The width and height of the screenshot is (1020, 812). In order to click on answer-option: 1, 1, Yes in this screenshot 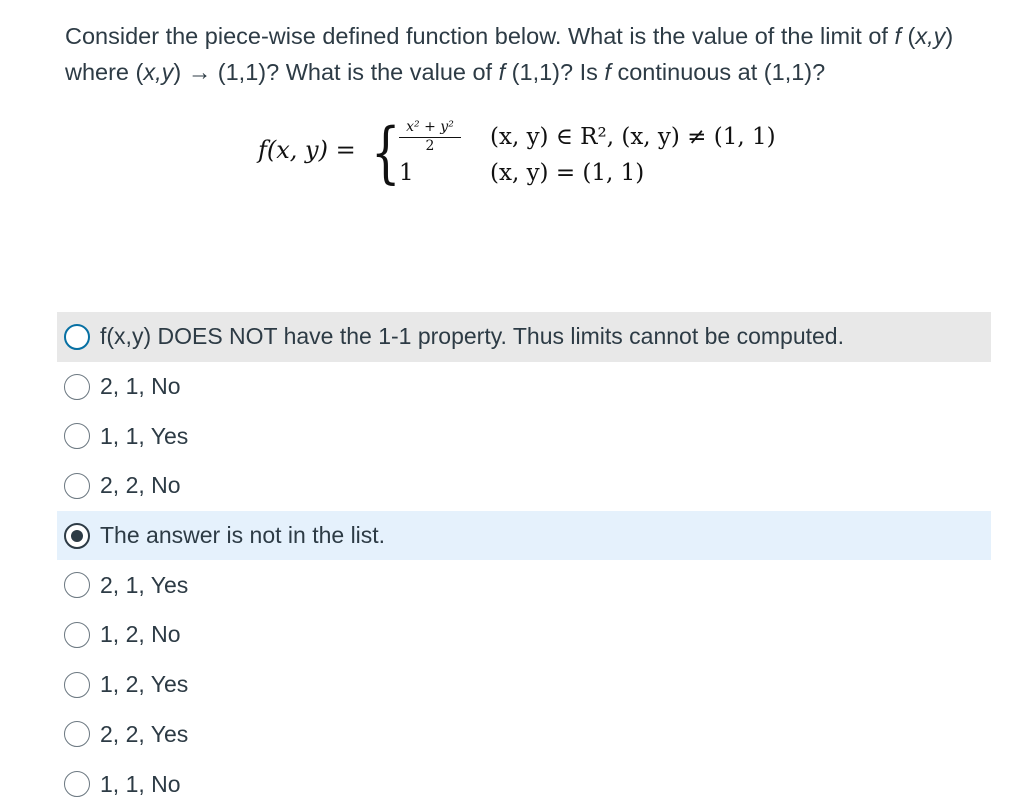, I will do `click(524, 436)`.